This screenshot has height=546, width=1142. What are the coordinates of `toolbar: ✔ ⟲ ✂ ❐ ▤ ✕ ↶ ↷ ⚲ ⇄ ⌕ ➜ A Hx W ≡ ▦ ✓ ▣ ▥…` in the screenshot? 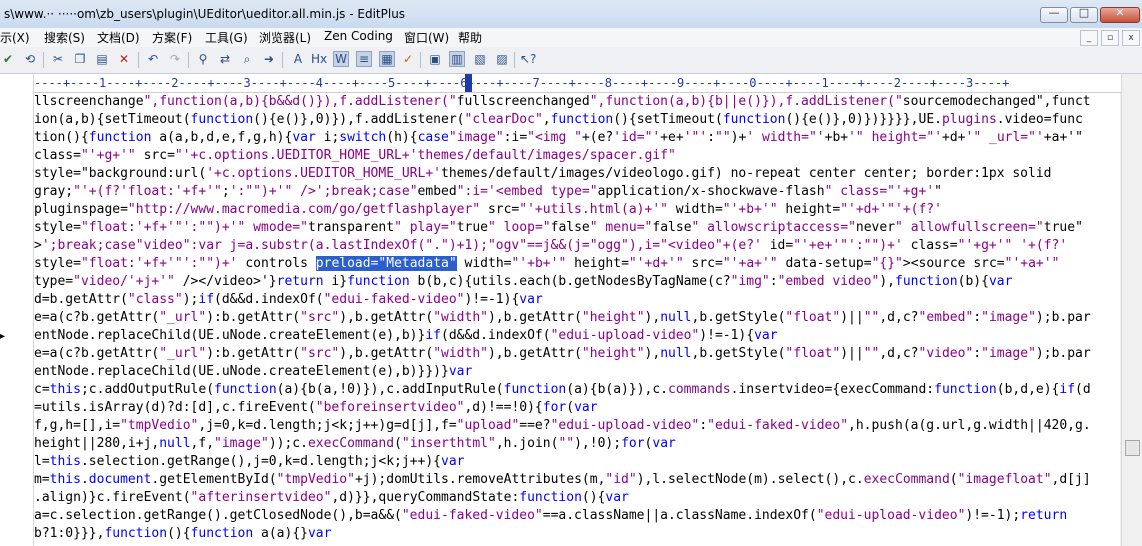 It's located at (571, 60).